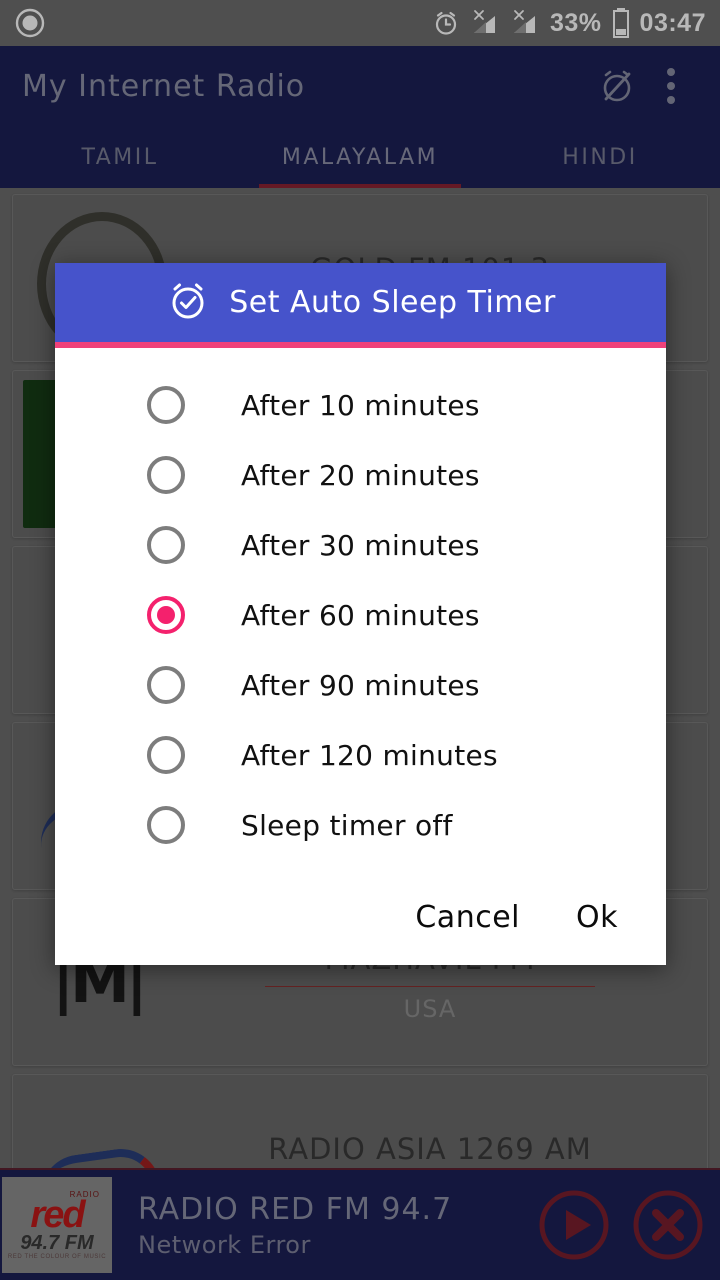  I want to click on option-label: After 20 minutes, so click(360, 475).